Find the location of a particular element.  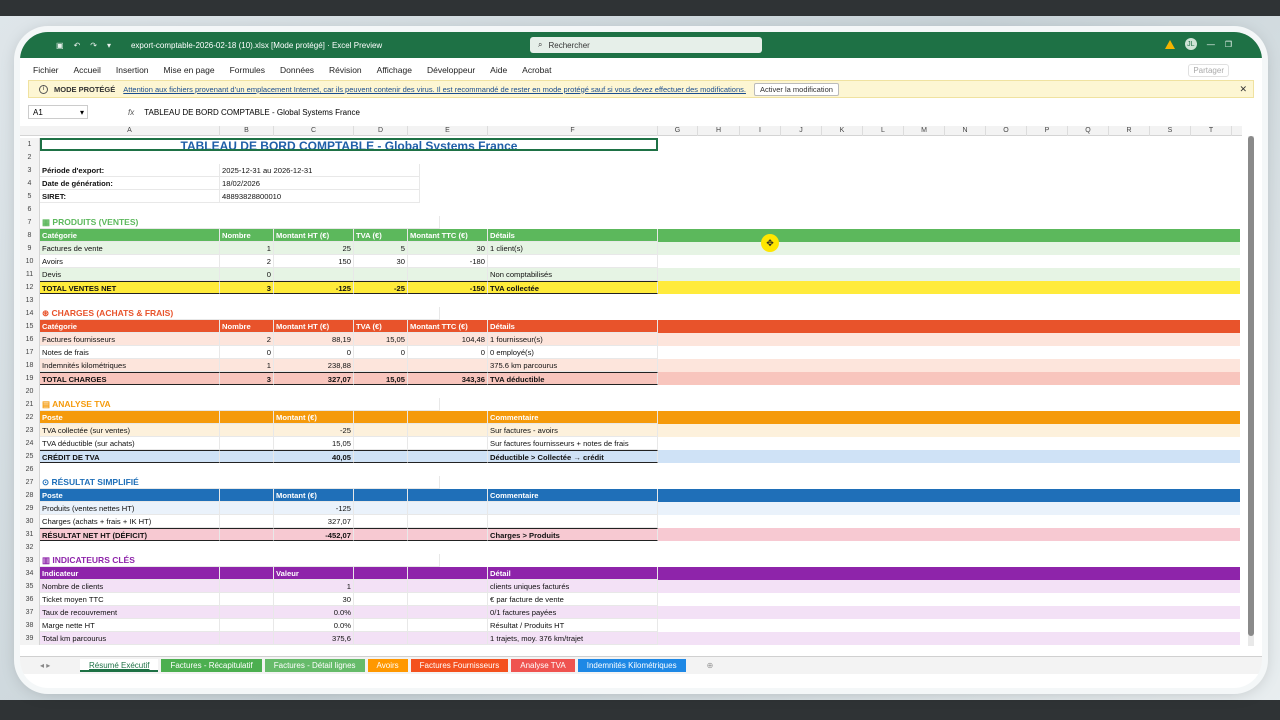

row-header: 15 is located at coordinates (30, 326).